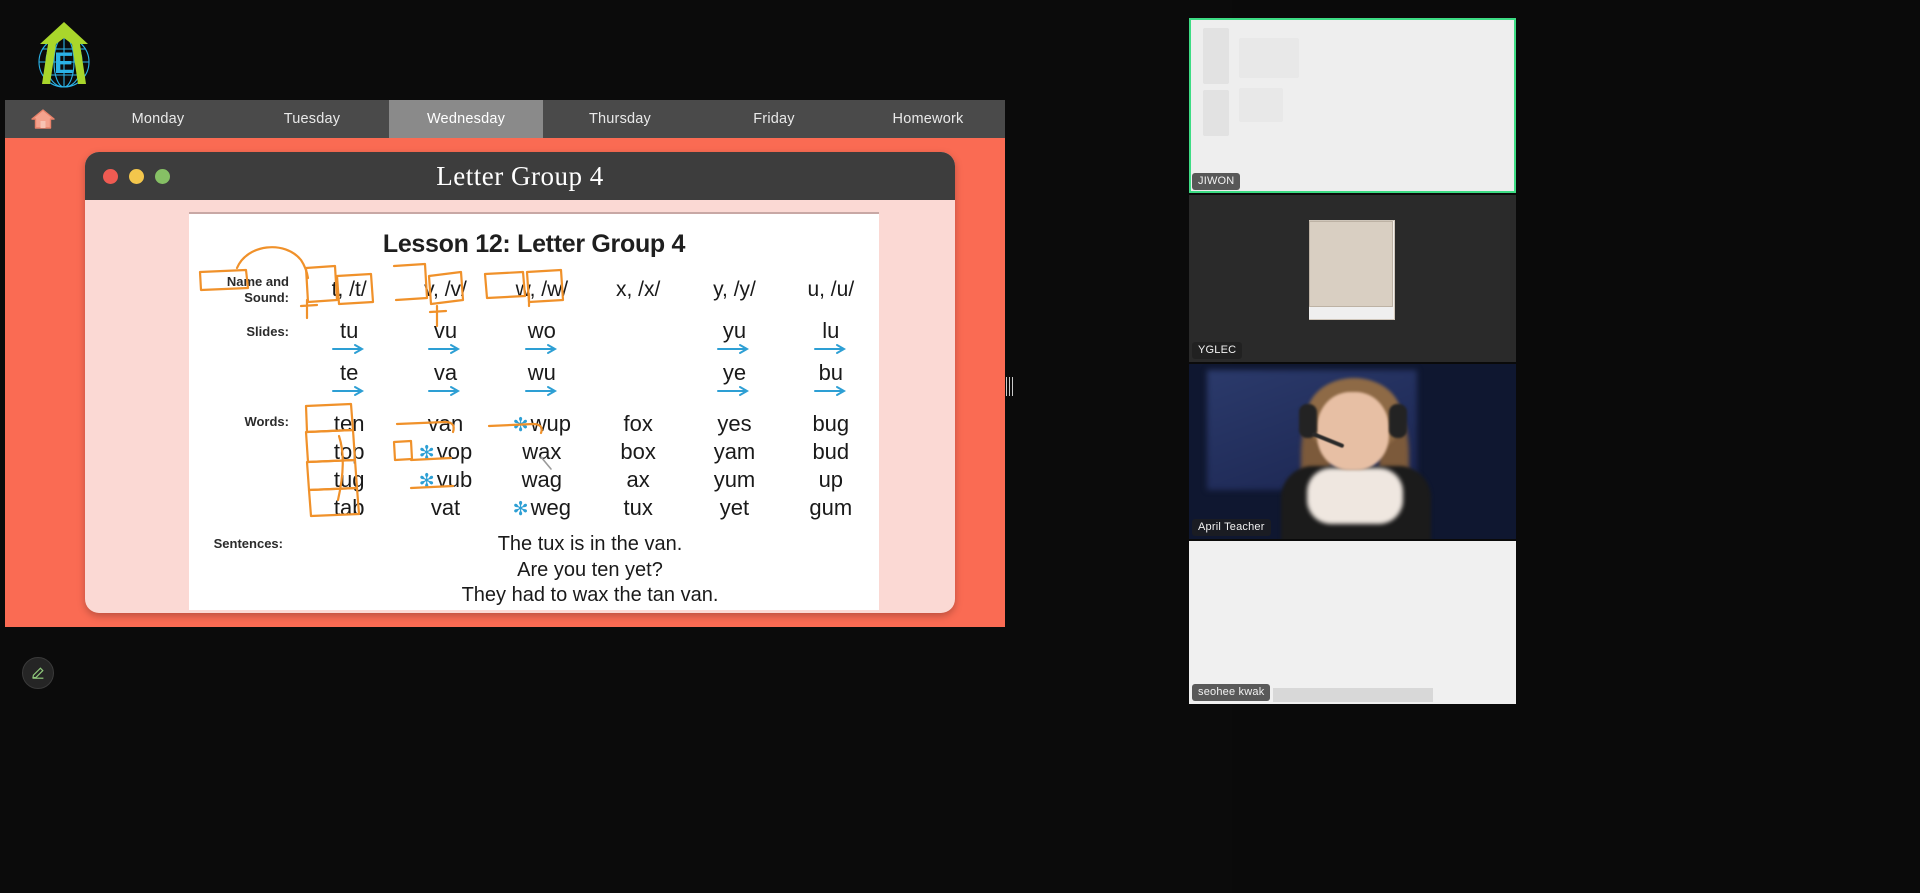 The width and height of the screenshot is (1920, 893). Describe the element at coordinates (445, 479) in the screenshot. I see `word-cell: ✻vub` at that location.